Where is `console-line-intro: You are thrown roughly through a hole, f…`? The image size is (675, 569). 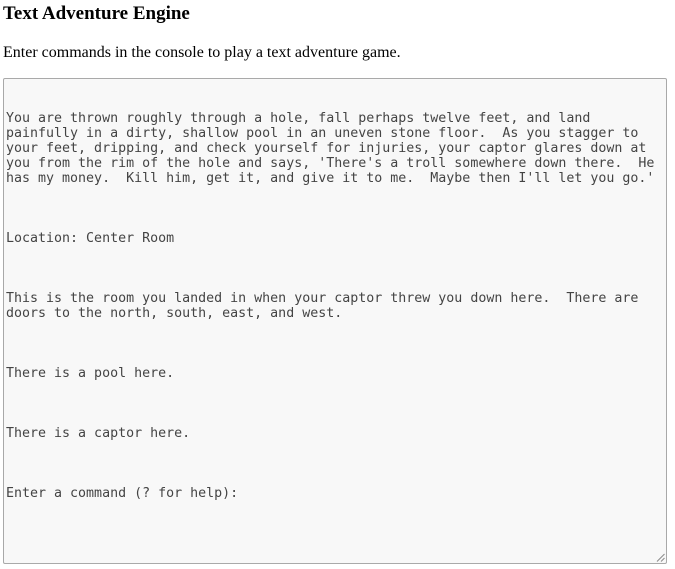
console-line-intro: You are thrown roughly through a hole, f… is located at coordinates (334, 148).